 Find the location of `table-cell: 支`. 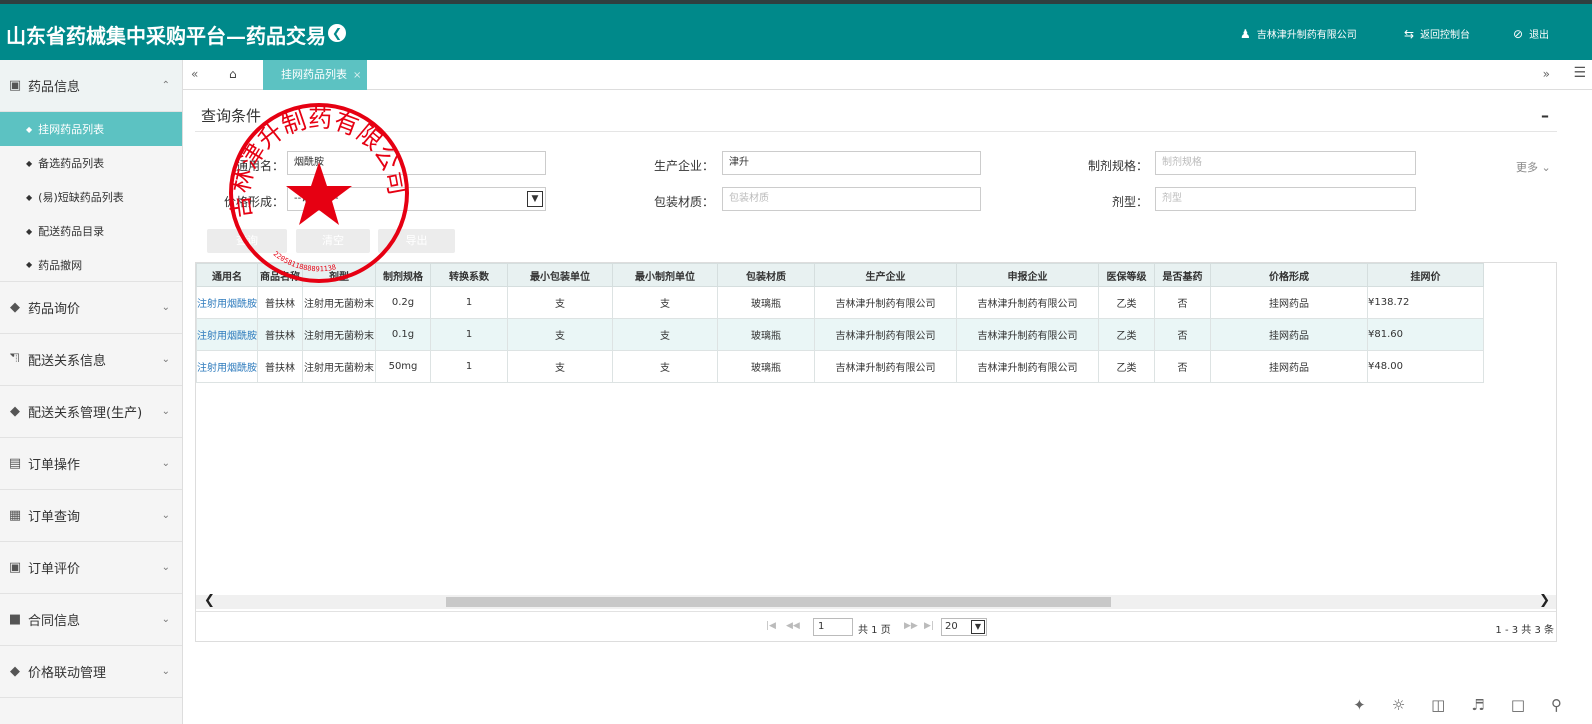

table-cell: 支 is located at coordinates (665, 302).